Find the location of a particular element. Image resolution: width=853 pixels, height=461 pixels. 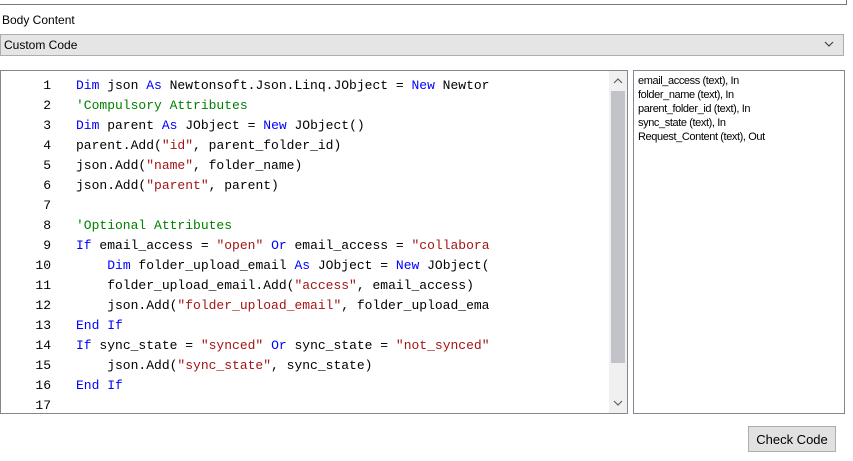

code-token: "collabora is located at coordinates (450, 245).